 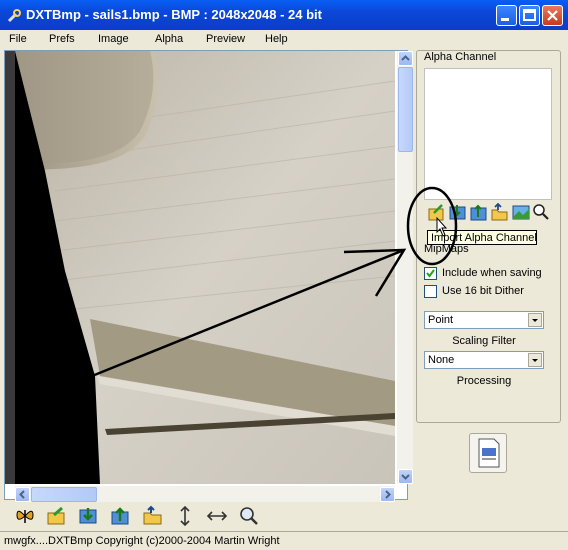 I want to click on flip-horizontal-icon, so click(x=217, y=516).